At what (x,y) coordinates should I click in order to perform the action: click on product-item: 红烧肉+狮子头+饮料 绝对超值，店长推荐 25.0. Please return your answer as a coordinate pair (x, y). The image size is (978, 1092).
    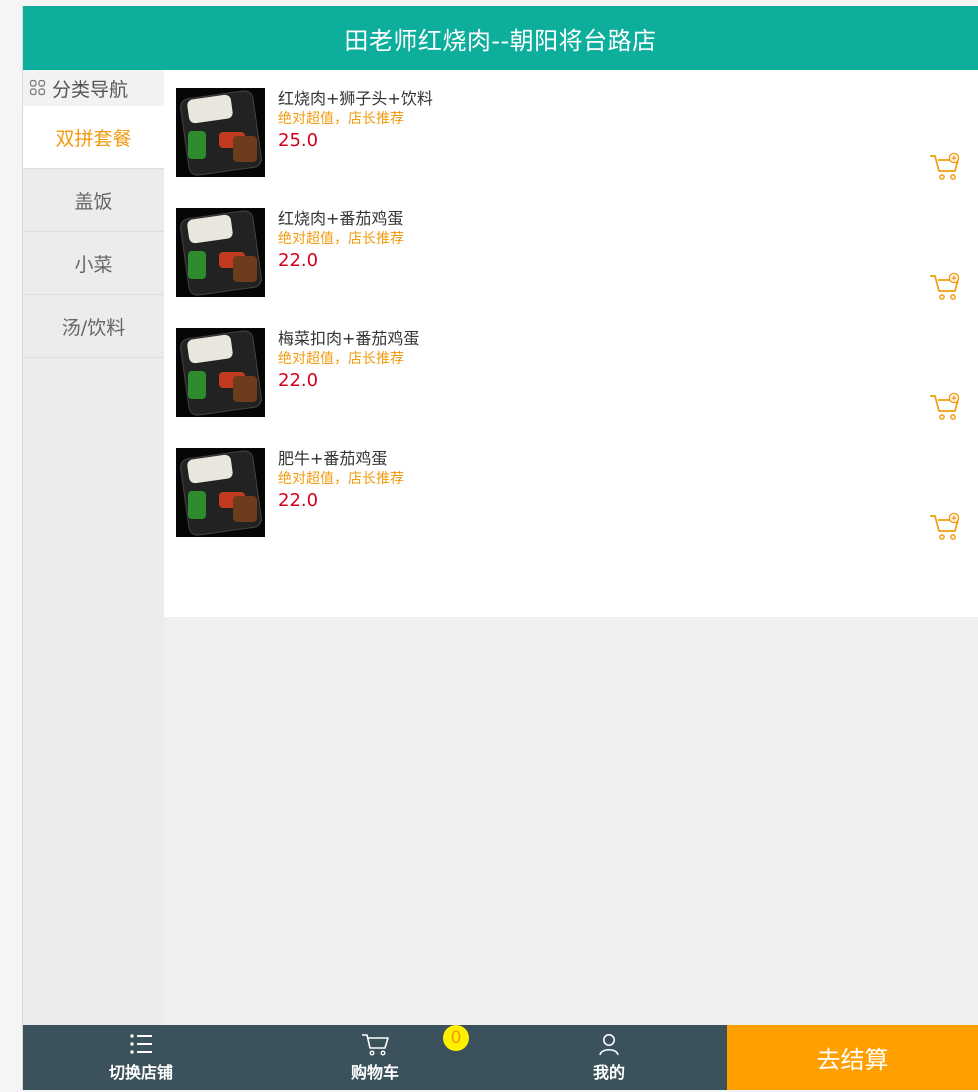
    Looking at the image, I should click on (576, 138).